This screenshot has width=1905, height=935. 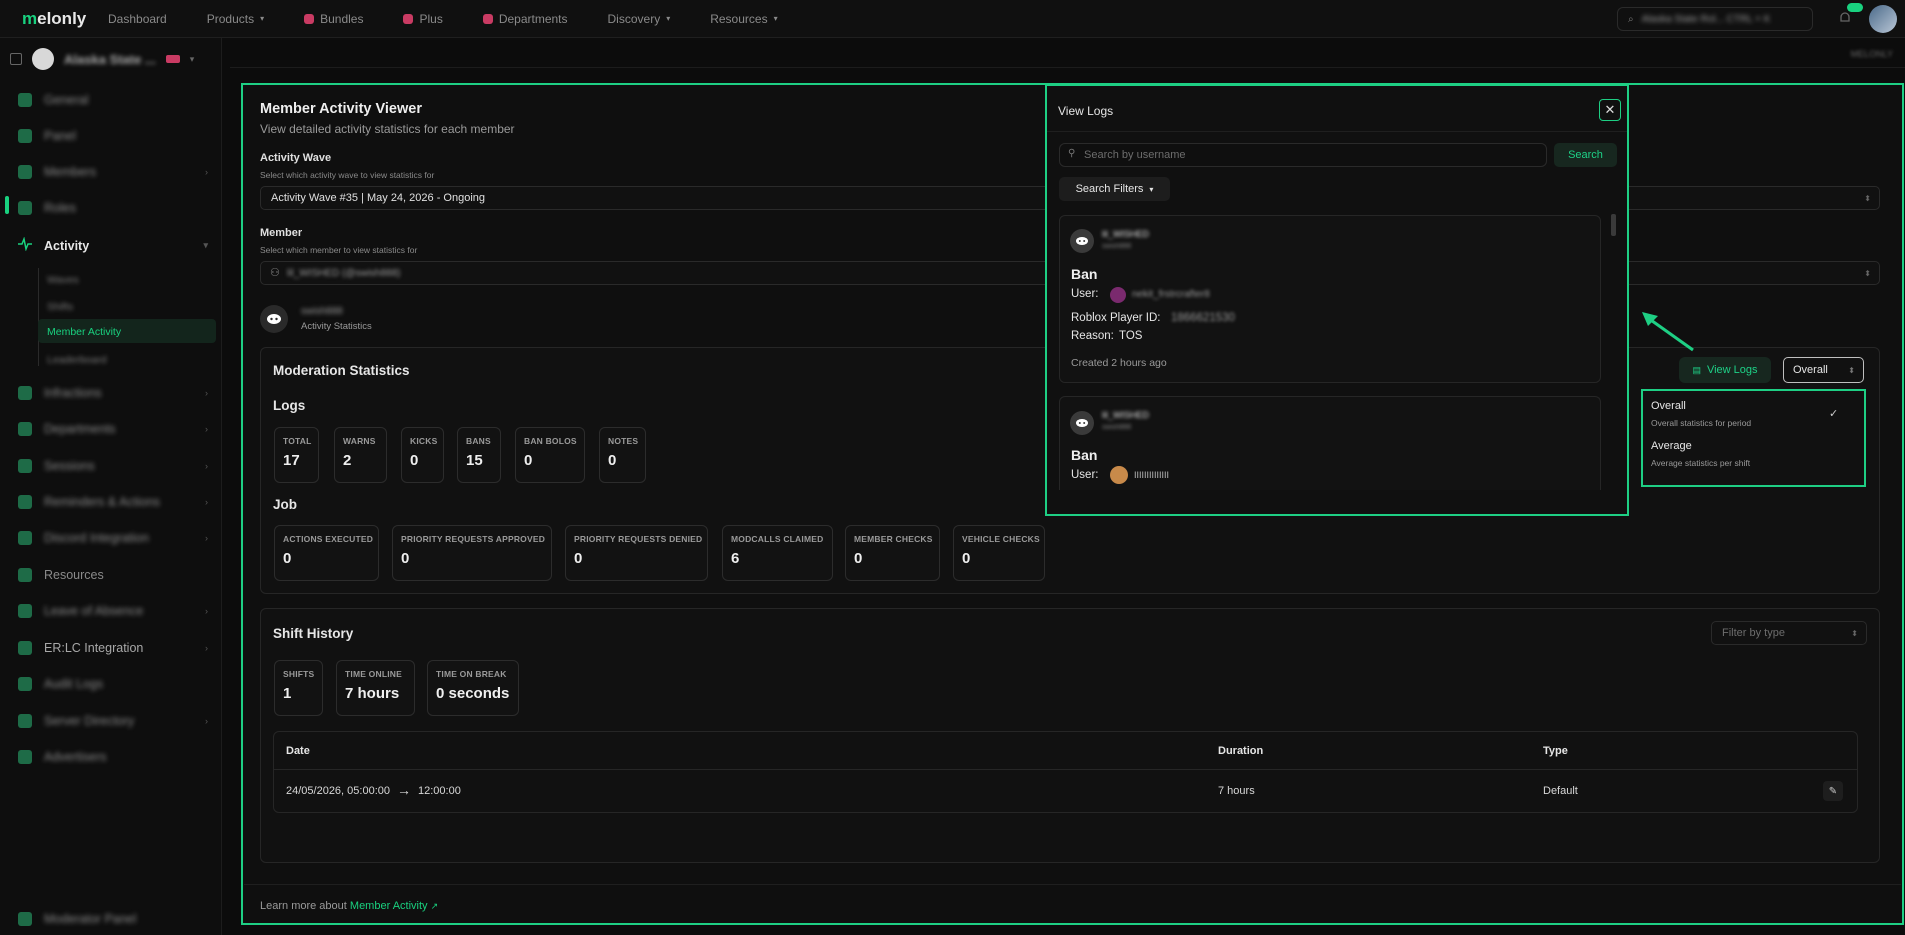 What do you see at coordinates (113, 466) in the screenshot?
I see `sidebar-item-sessions: Sessions ›` at bounding box center [113, 466].